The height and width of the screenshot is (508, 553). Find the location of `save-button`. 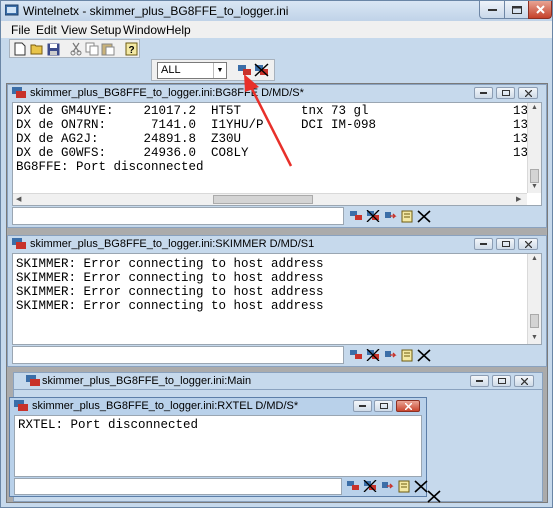

save-button is located at coordinates (53, 49).